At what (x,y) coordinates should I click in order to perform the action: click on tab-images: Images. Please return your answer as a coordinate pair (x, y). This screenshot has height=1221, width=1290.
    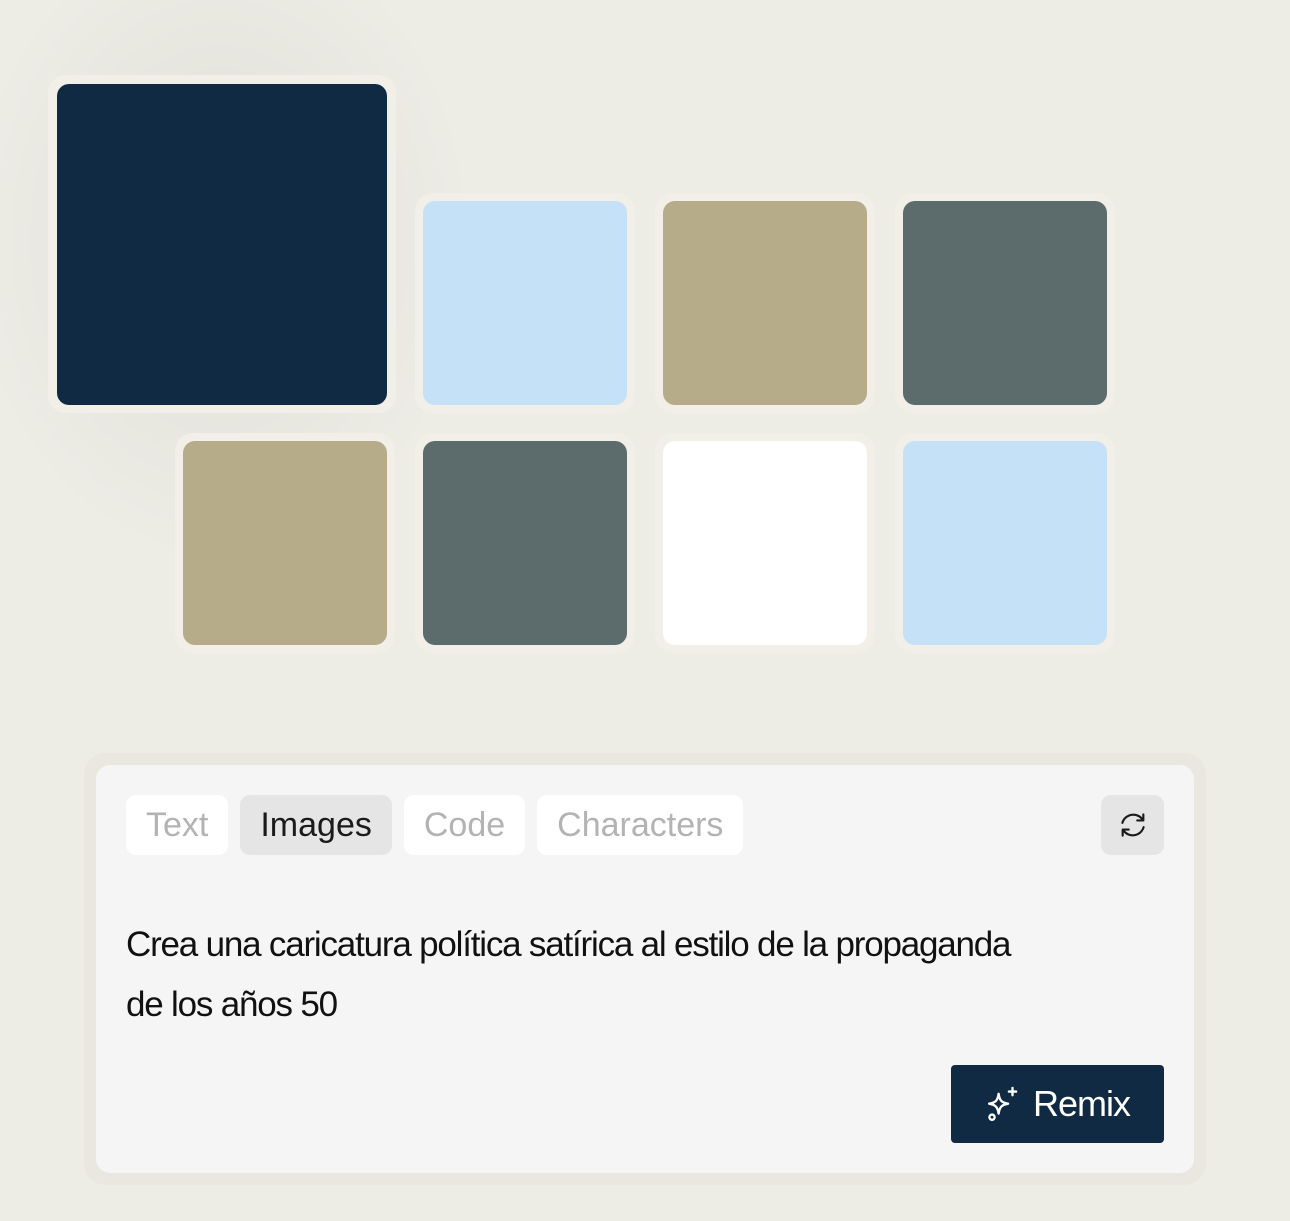
    Looking at the image, I should click on (316, 825).